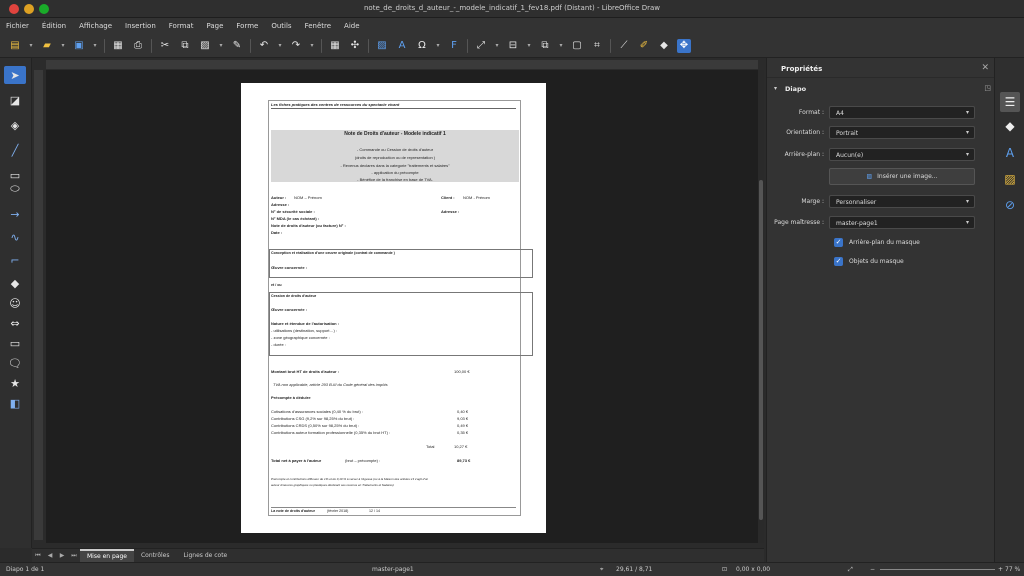  What do you see at coordinates (985, 68) in the screenshot?
I see `close-icon: ✕` at bounding box center [985, 68].